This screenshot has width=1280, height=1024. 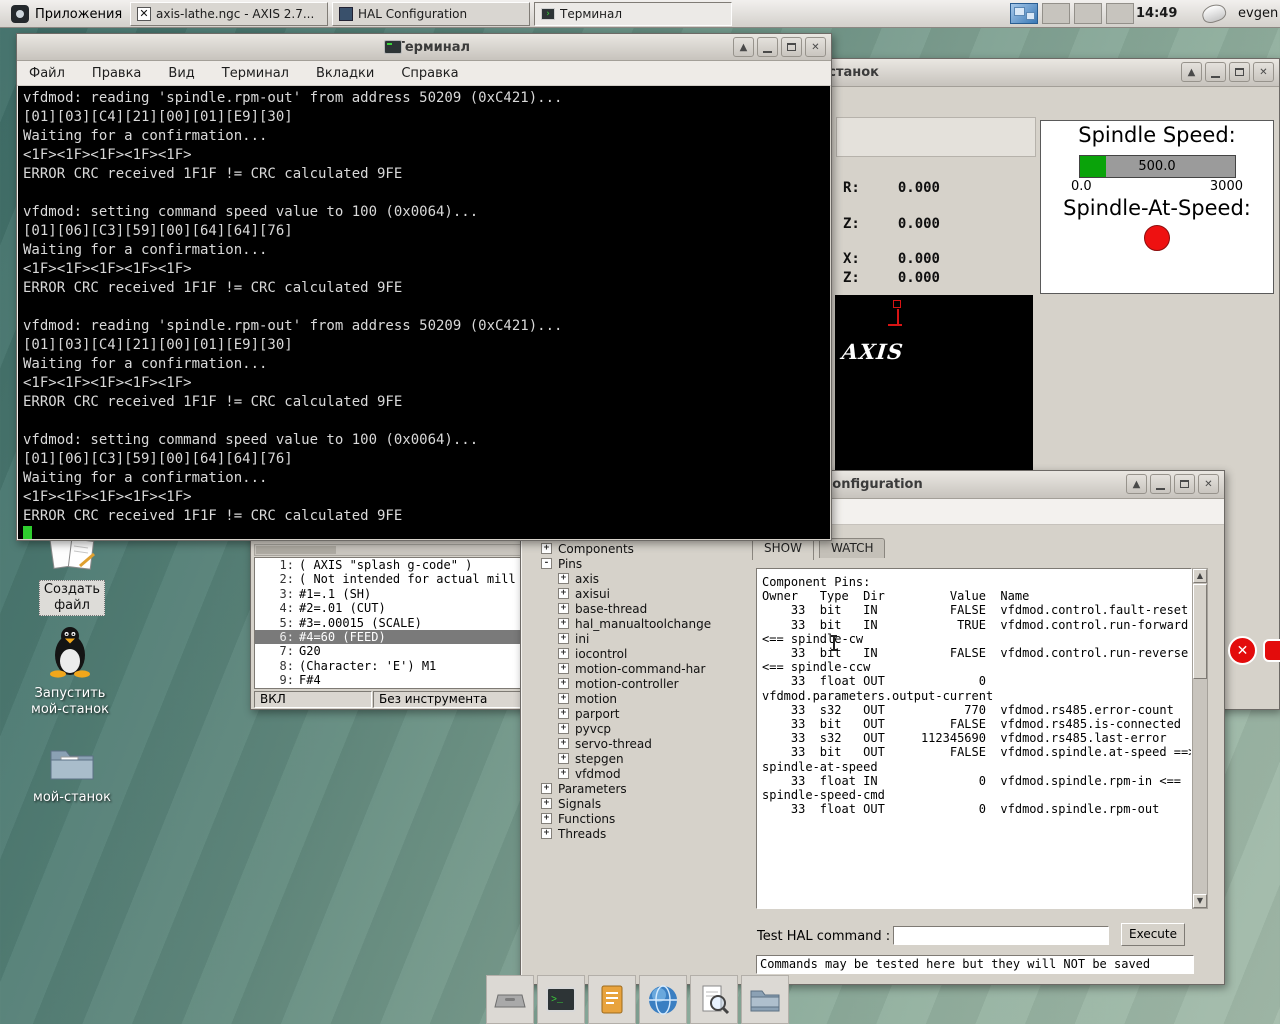 What do you see at coordinates (510, 999) in the screenshot?
I see `dock-item-drawer` at bounding box center [510, 999].